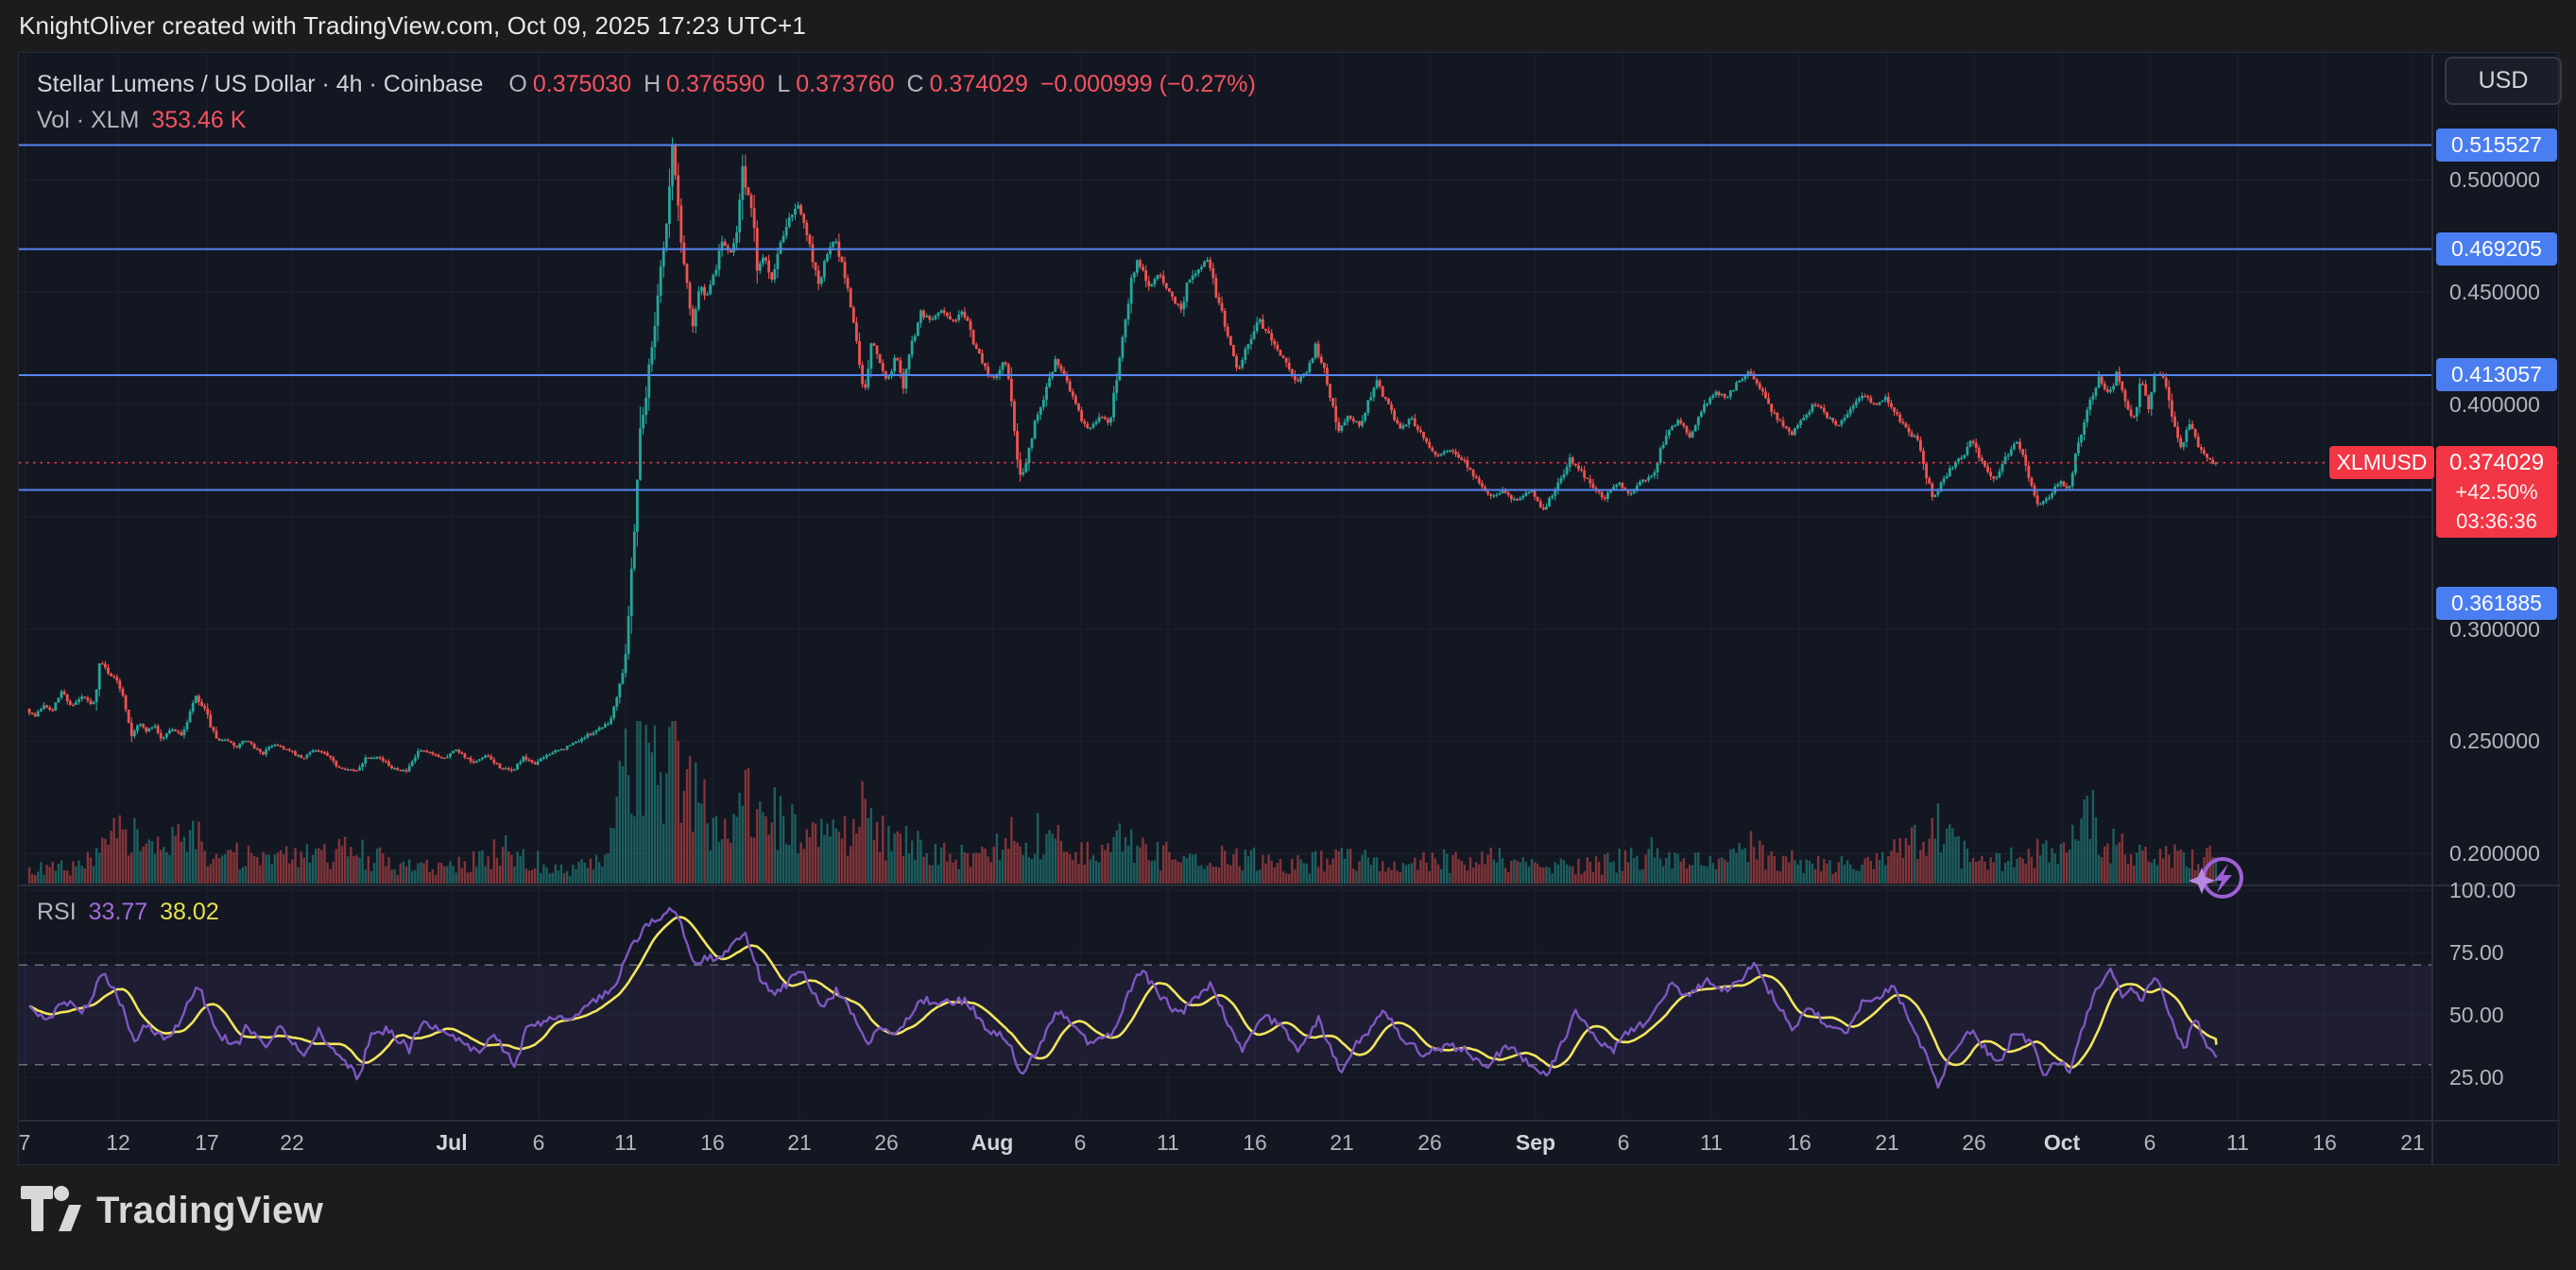  What do you see at coordinates (2496, 603) in the screenshot?
I see `level-label-0.361885: 0.361885` at bounding box center [2496, 603].